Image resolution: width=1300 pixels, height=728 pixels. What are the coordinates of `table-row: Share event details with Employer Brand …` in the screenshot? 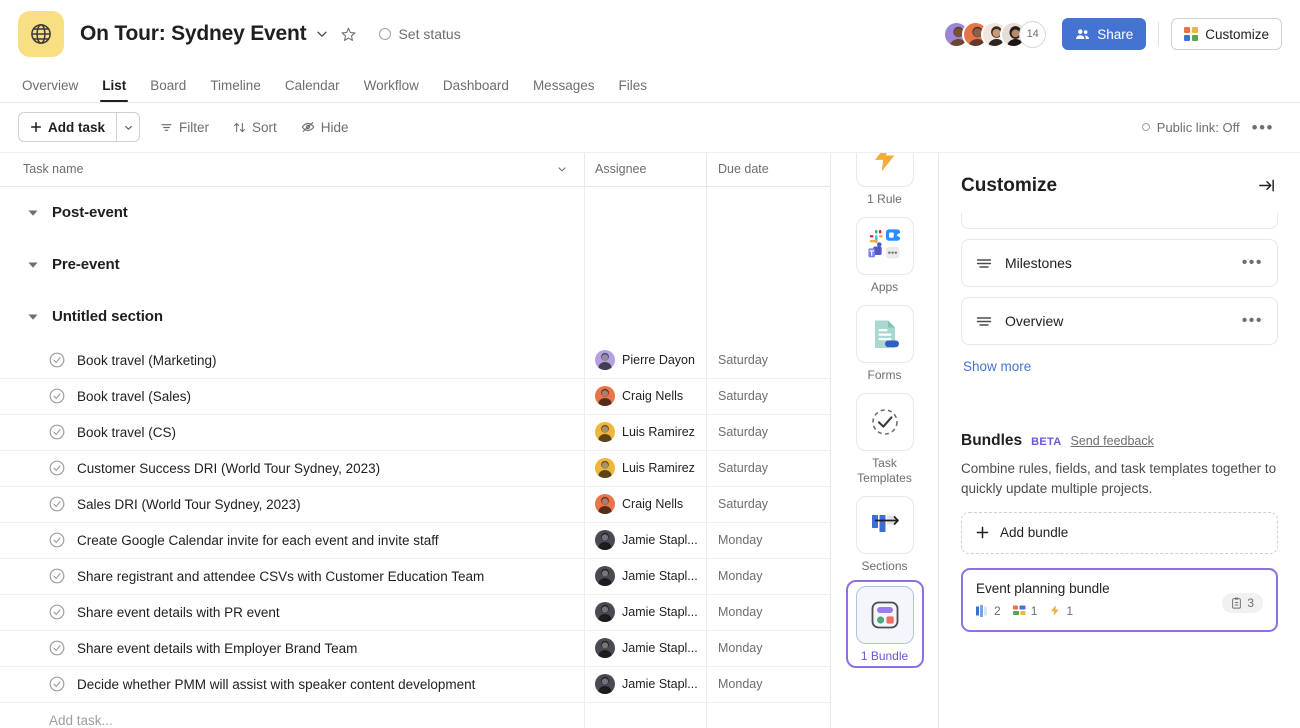 It's located at (415, 648).